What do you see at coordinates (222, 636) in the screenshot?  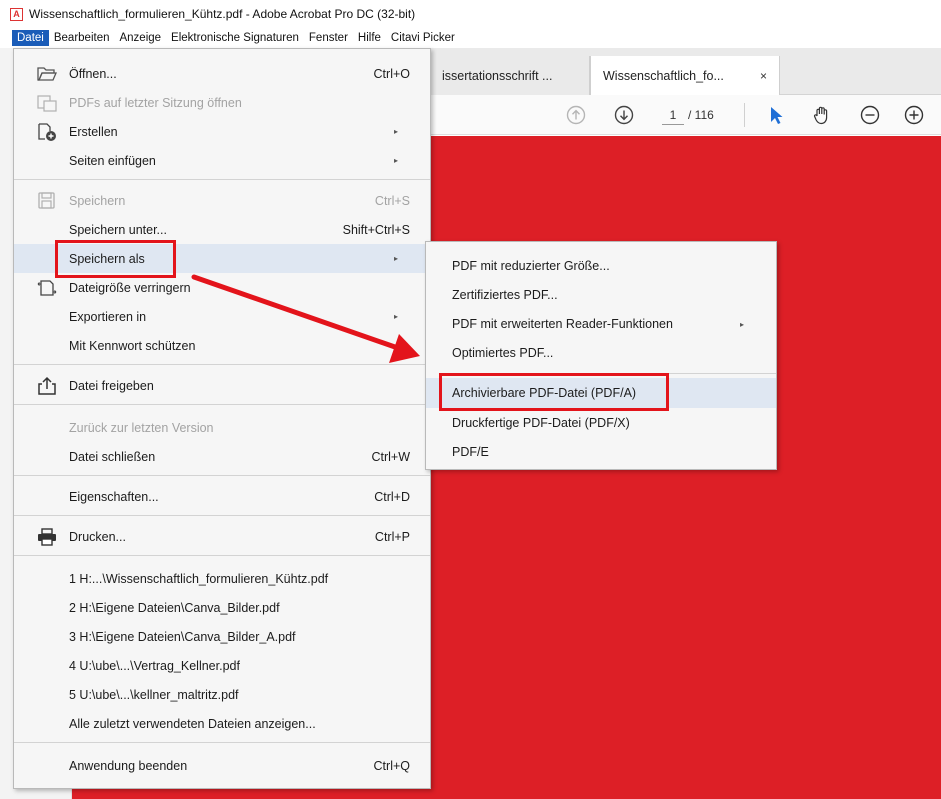 I see `recent-file-3: 3 H:\Eigene Dateien\Canva_Bilder_A.pdf` at bounding box center [222, 636].